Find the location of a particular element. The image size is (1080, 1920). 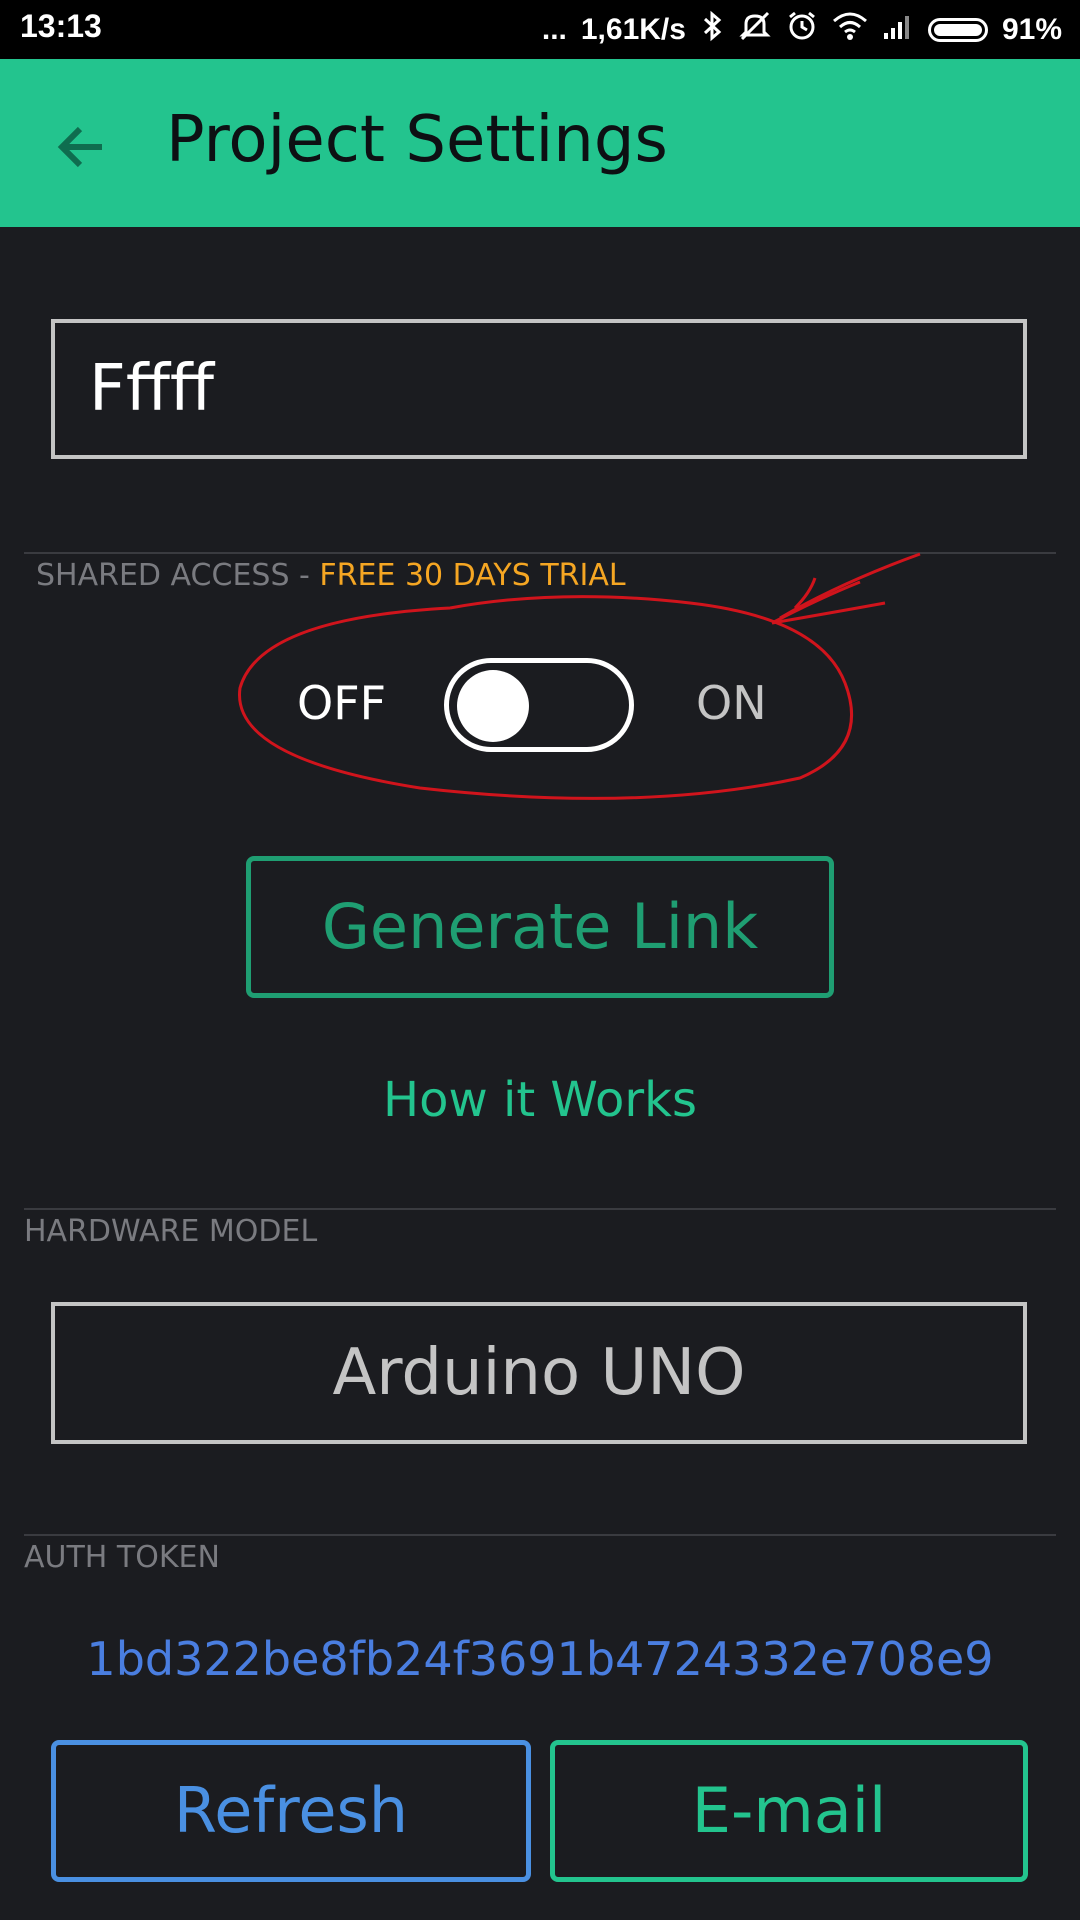

toggle-knob is located at coordinates (493, 706).